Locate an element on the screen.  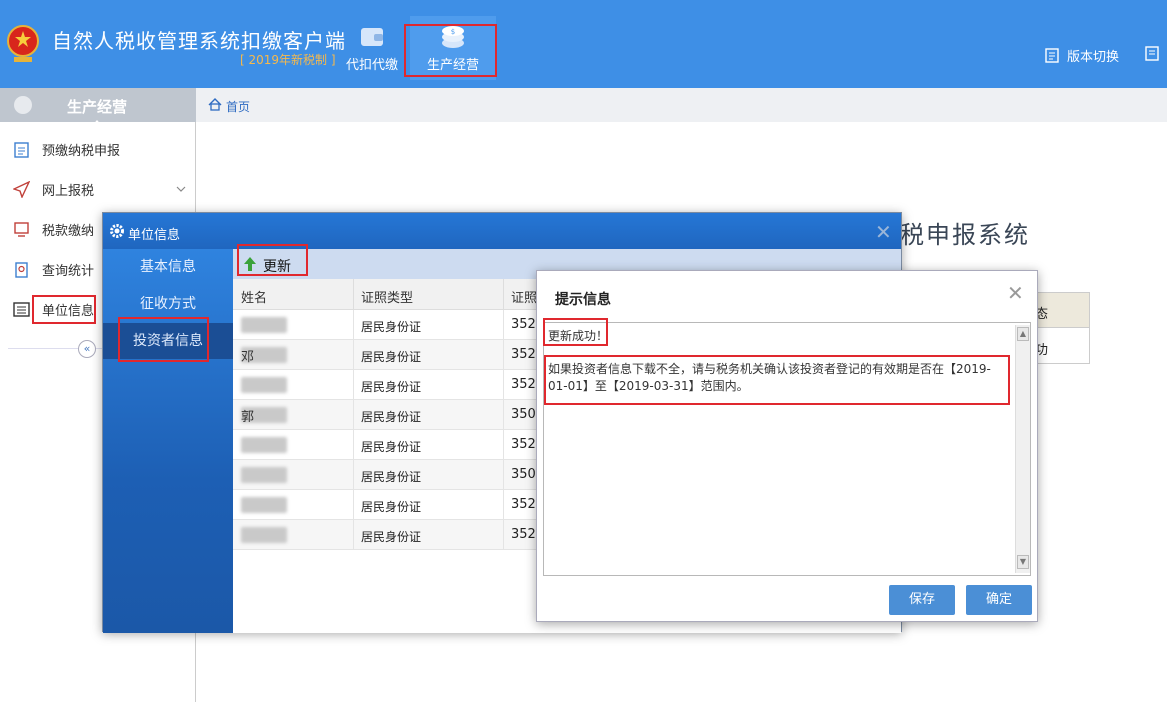
sidebar-item-label: 查询统计 is located at coordinates (68, 271).